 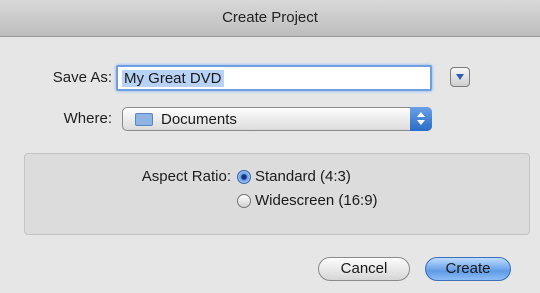 What do you see at coordinates (244, 177) in the screenshot?
I see `radio-standard` at bounding box center [244, 177].